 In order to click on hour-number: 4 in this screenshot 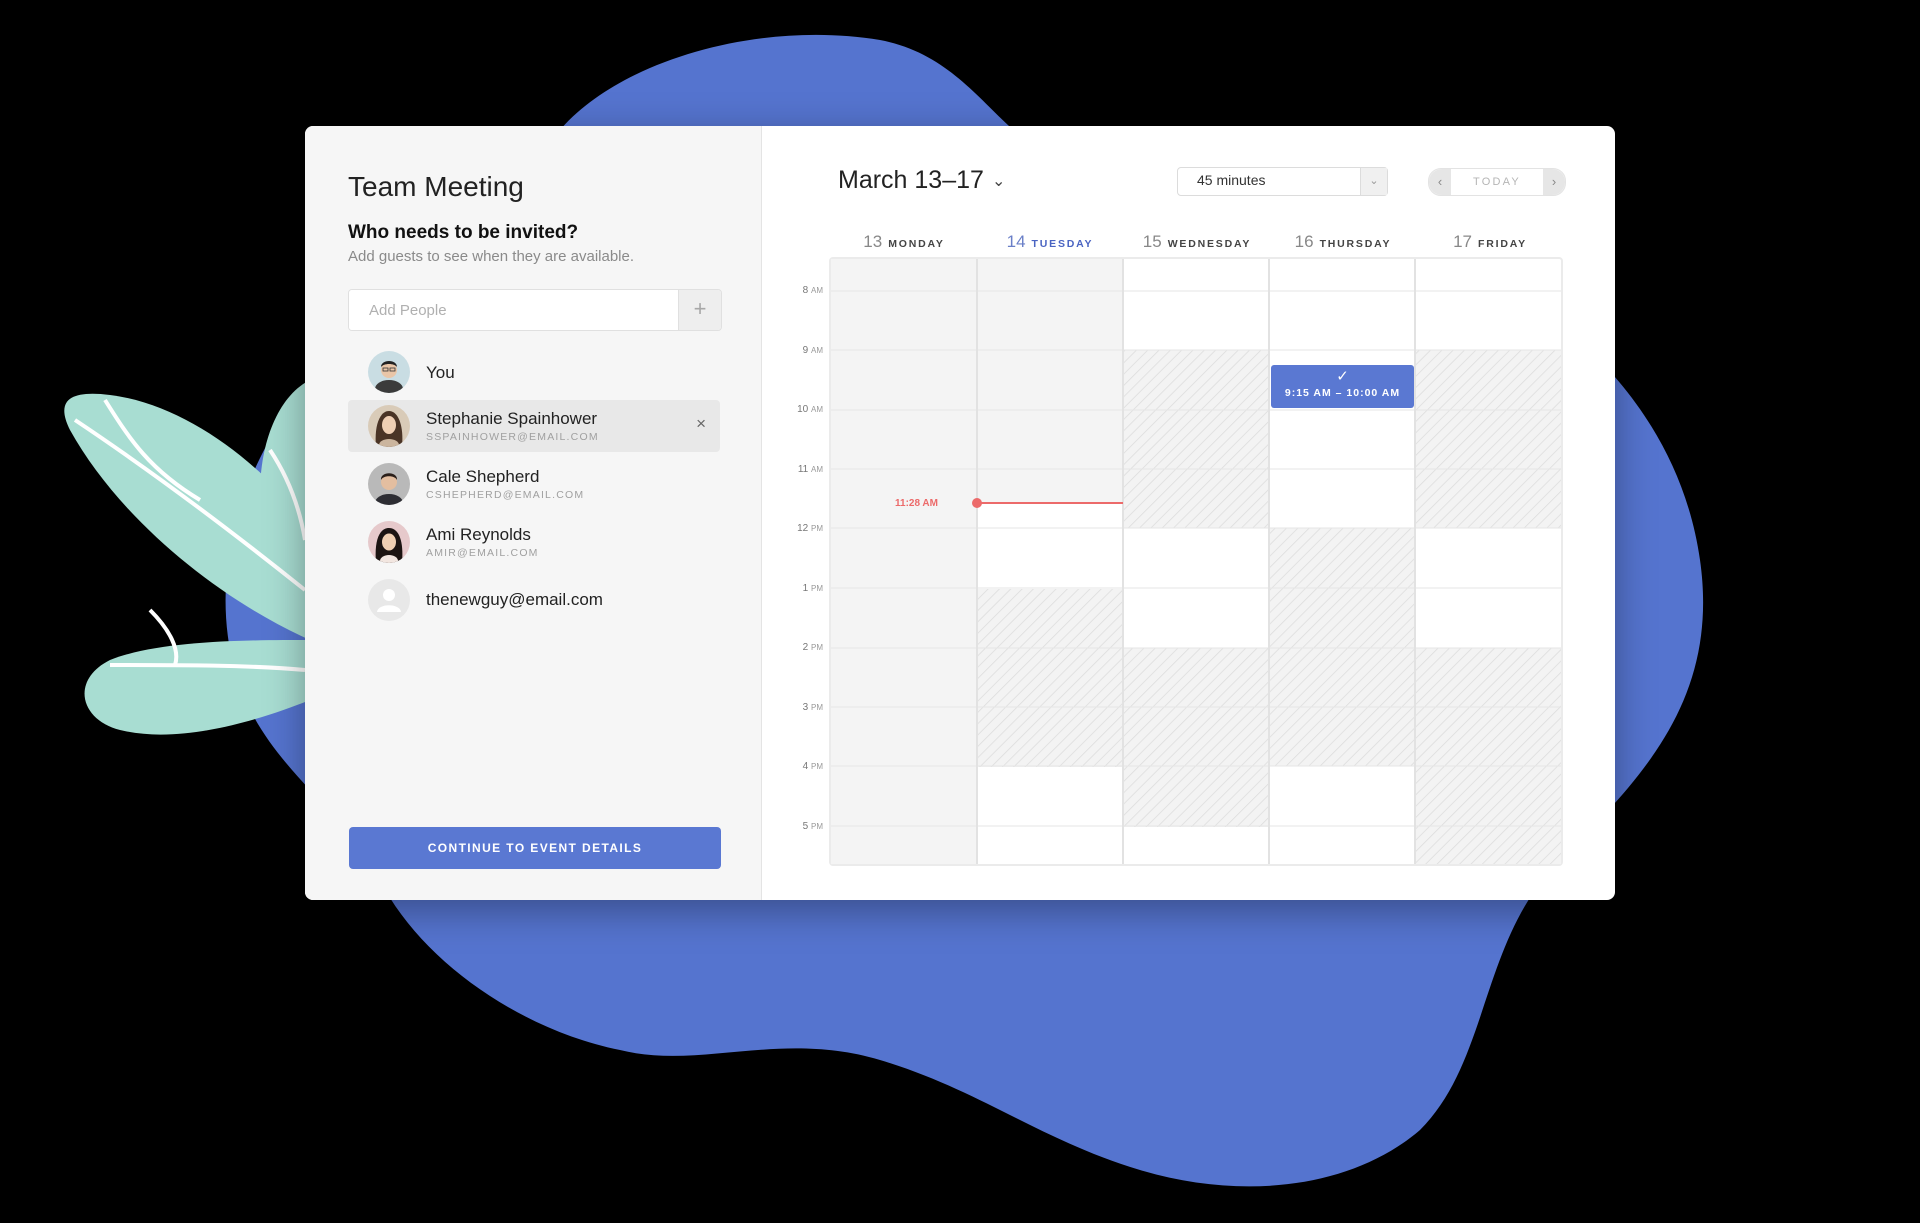, I will do `click(805, 766)`.